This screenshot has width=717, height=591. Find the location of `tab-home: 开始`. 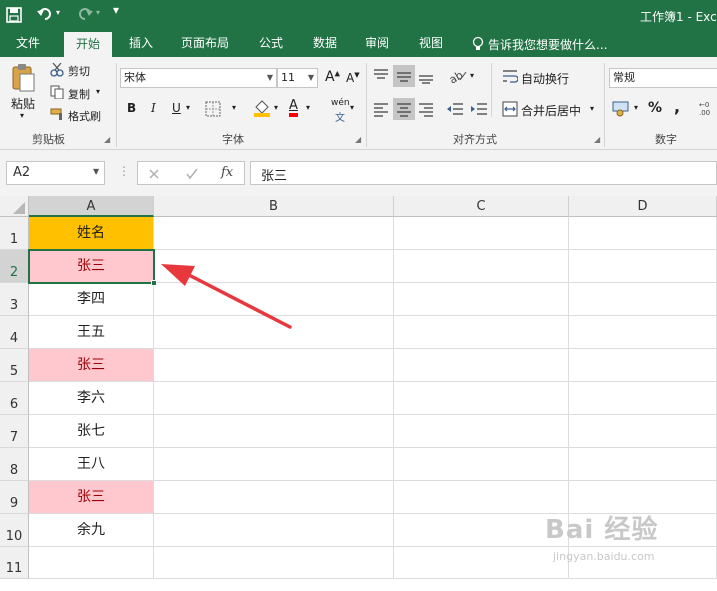

tab-home: 开始 is located at coordinates (88, 44).